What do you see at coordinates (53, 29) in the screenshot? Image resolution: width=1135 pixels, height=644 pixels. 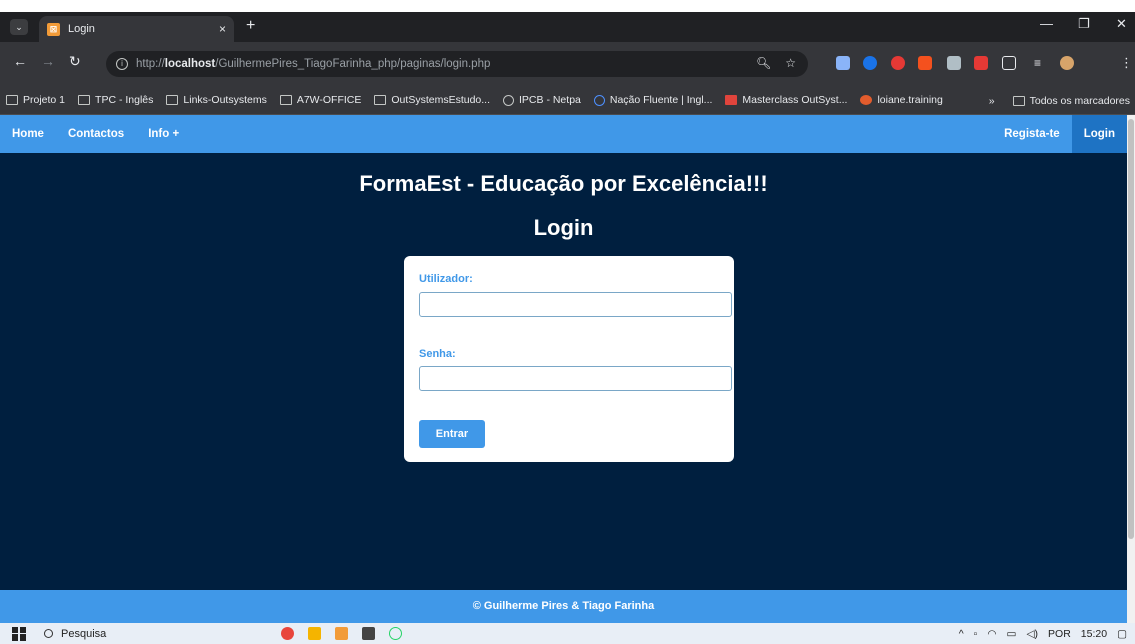 I see `xampp-favicon-icon: ⊠` at bounding box center [53, 29].